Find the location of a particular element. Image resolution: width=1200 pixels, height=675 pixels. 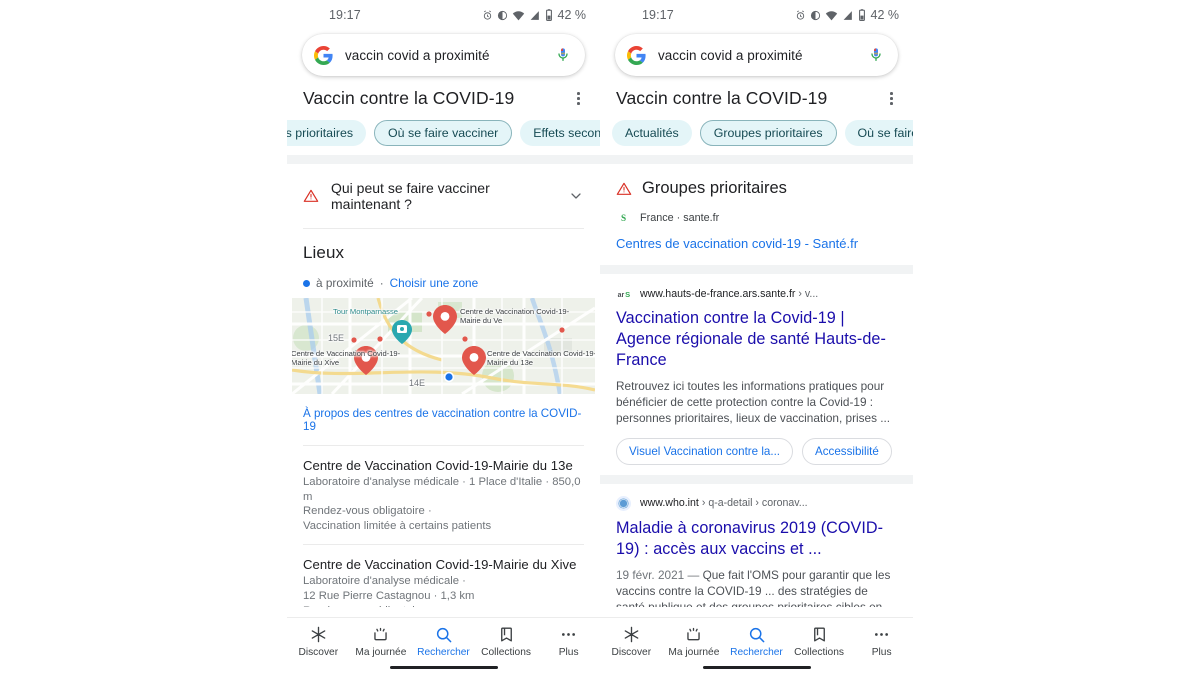

snippet-date: 19 févr. 2021 — is located at coordinates (658, 574).